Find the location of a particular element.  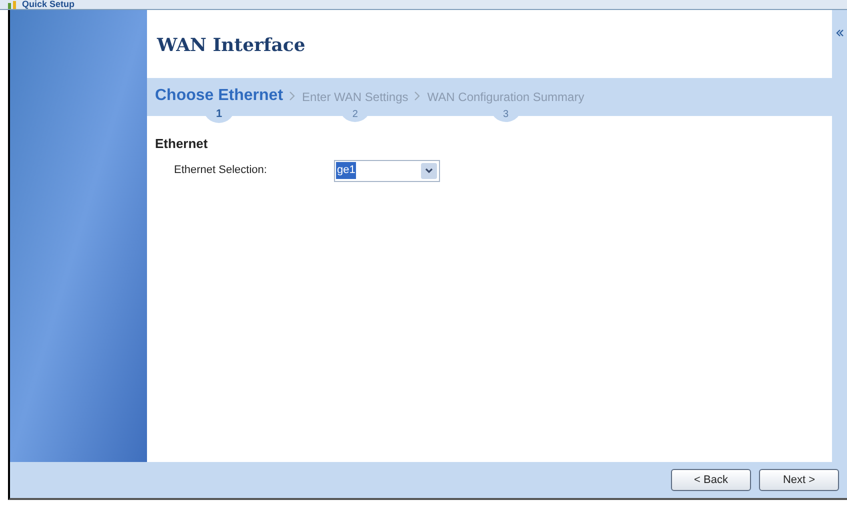

page-title: WAN Interface is located at coordinates (231, 46).